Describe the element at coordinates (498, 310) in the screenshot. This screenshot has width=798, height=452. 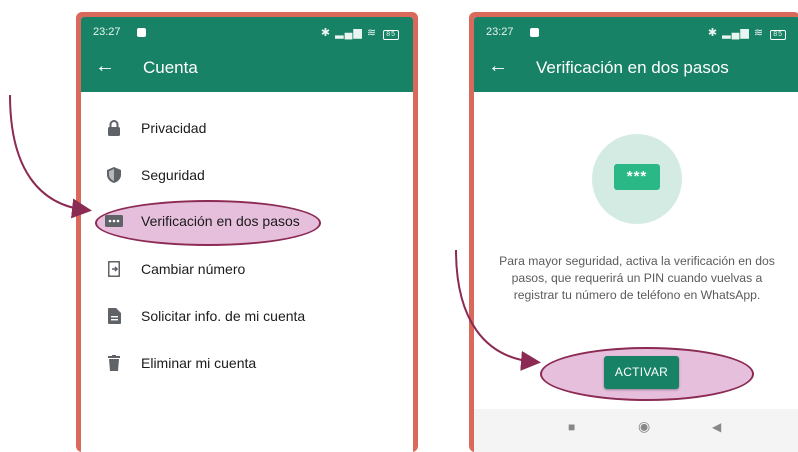
I see `arrow-to-activar` at that location.